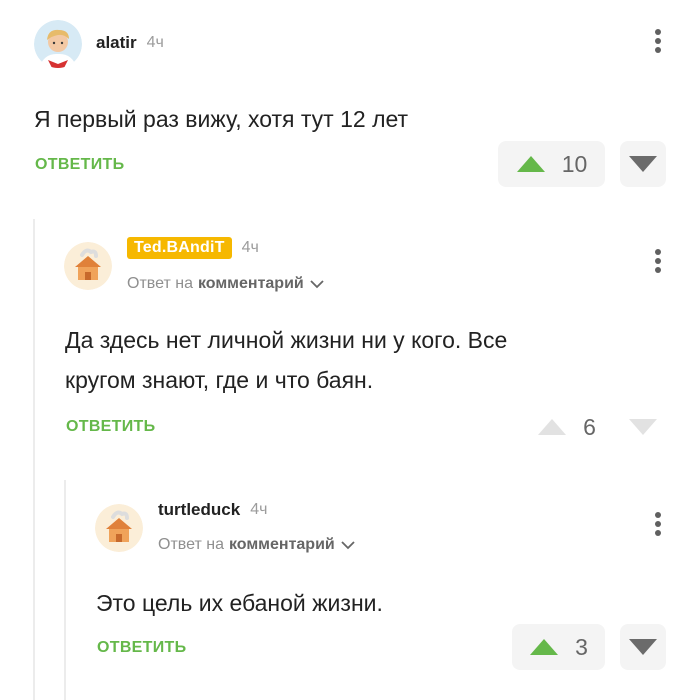 Image resolution: width=700 pixels, height=700 pixels. Describe the element at coordinates (116, 43) in the screenshot. I see `author-name: alatir` at that location.